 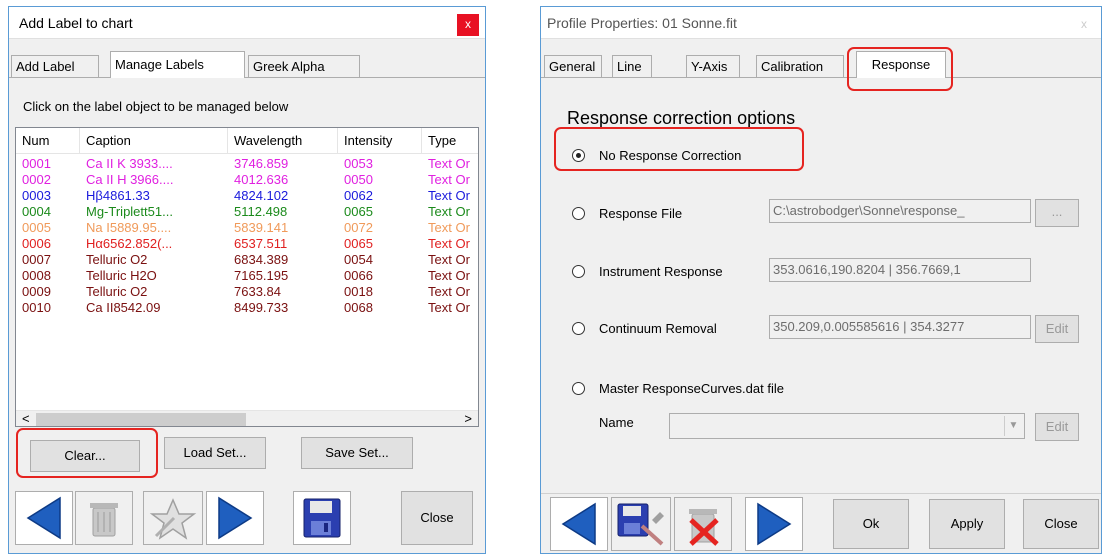 What do you see at coordinates (800, 66) in the screenshot?
I see `tab-calibration: Calibration` at bounding box center [800, 66].